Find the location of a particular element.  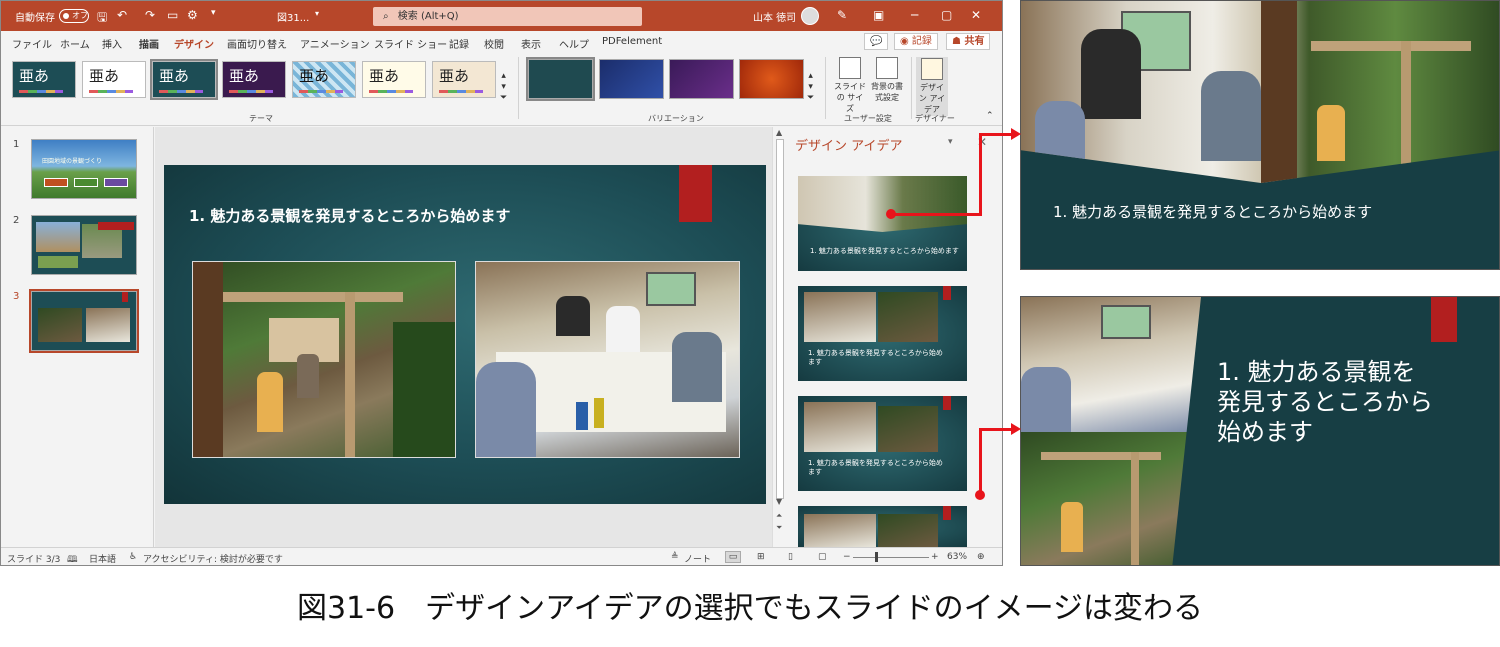

redo-icon: ↷ is located at coordinates (150, 15).